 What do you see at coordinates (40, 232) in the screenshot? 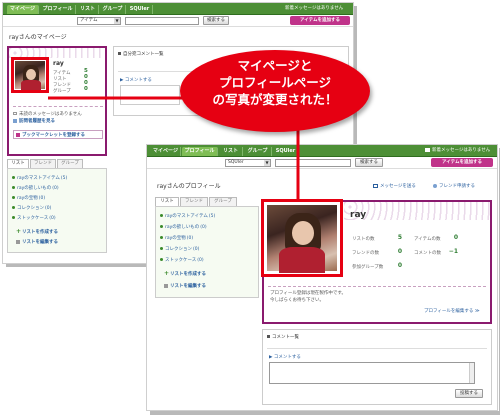
I see `create-list-text: リストを作成する` at bounding box center [40, 232].